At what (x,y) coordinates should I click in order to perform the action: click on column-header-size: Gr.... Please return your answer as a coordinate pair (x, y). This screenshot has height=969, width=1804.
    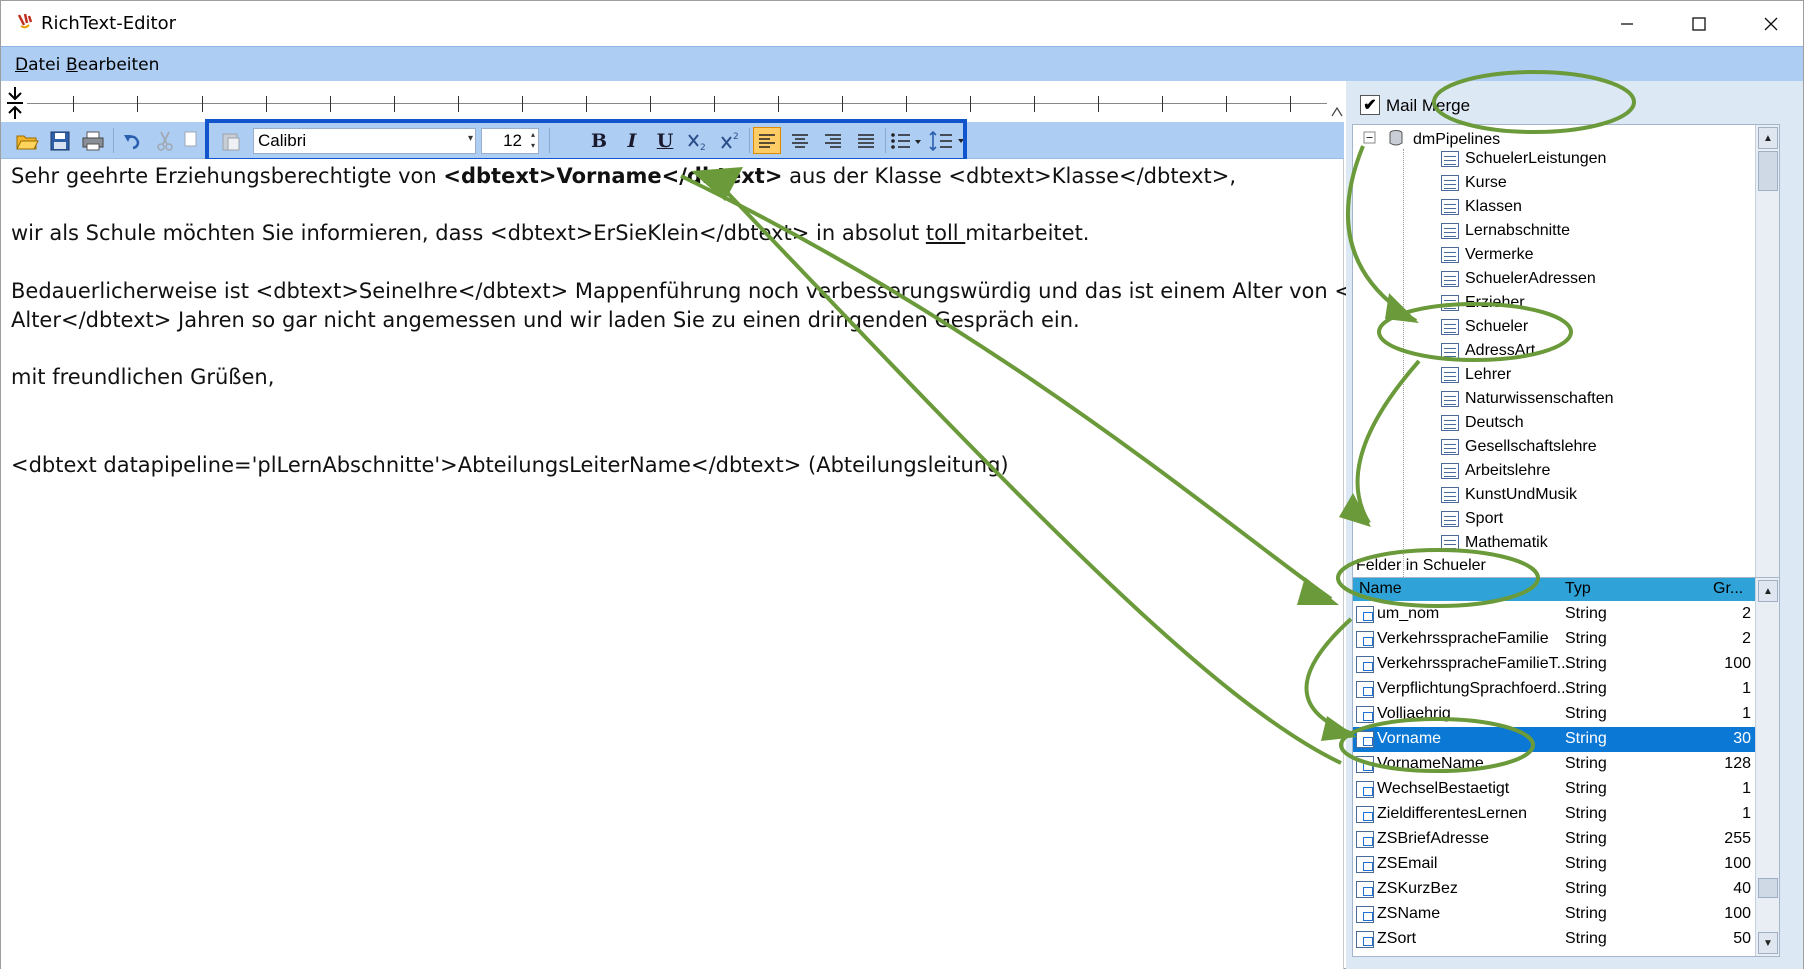
    Looking at the image, I should click on (1728, 589).